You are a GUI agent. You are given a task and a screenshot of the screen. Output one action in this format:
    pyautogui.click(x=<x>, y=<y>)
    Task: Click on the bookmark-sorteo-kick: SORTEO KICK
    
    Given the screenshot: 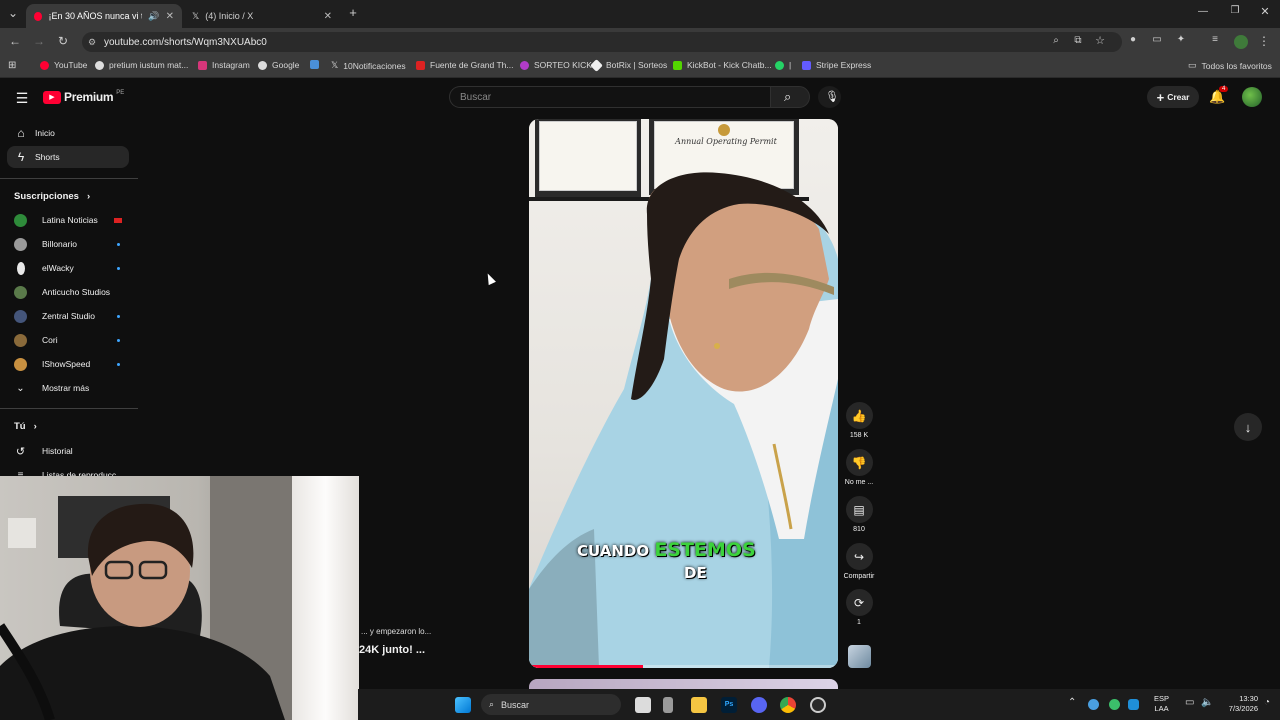 What is the action you would take?
    pyautogui.click(x=556, y=65)
    